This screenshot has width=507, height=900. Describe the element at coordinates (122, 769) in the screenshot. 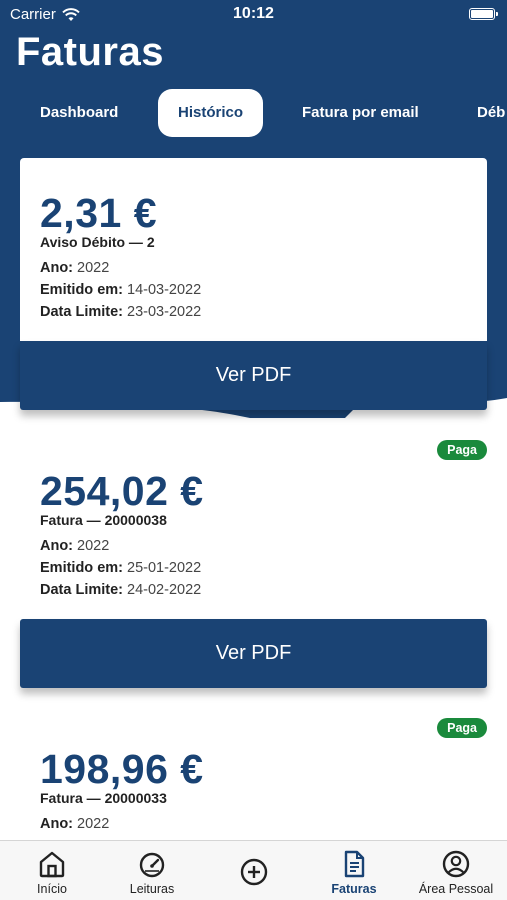

I see `invoice-amount: 198,96 €` at that location.